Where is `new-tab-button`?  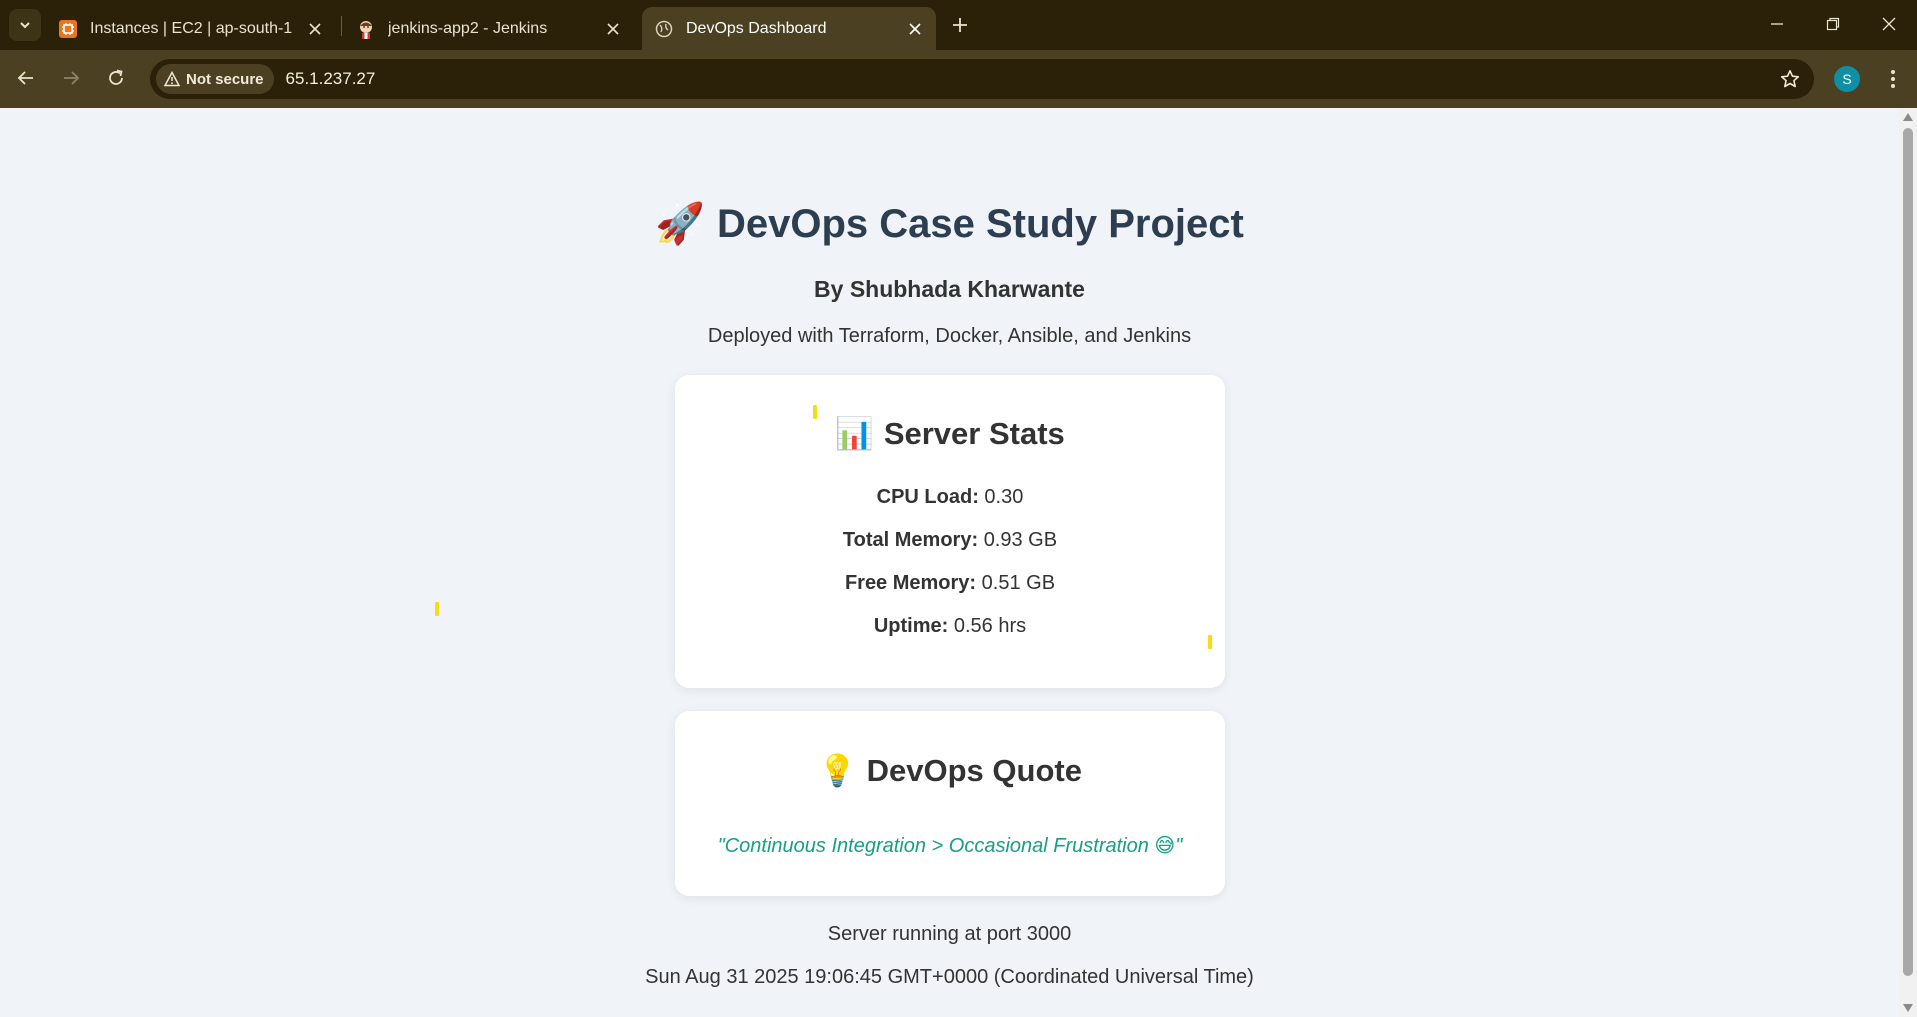
new-tab-button is located at coordinates (960, 25).